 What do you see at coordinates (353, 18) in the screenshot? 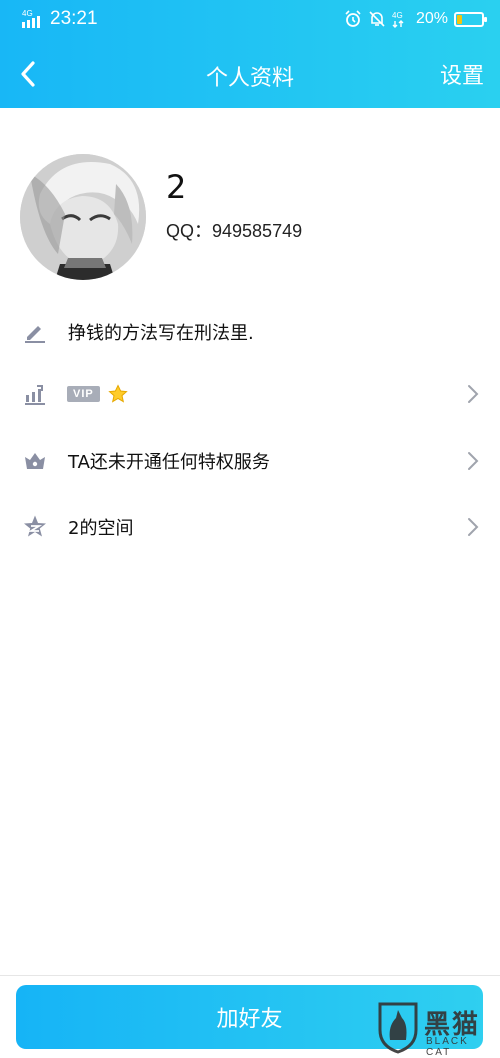
I see `alarm-icon` at bounding box center [353, 18].